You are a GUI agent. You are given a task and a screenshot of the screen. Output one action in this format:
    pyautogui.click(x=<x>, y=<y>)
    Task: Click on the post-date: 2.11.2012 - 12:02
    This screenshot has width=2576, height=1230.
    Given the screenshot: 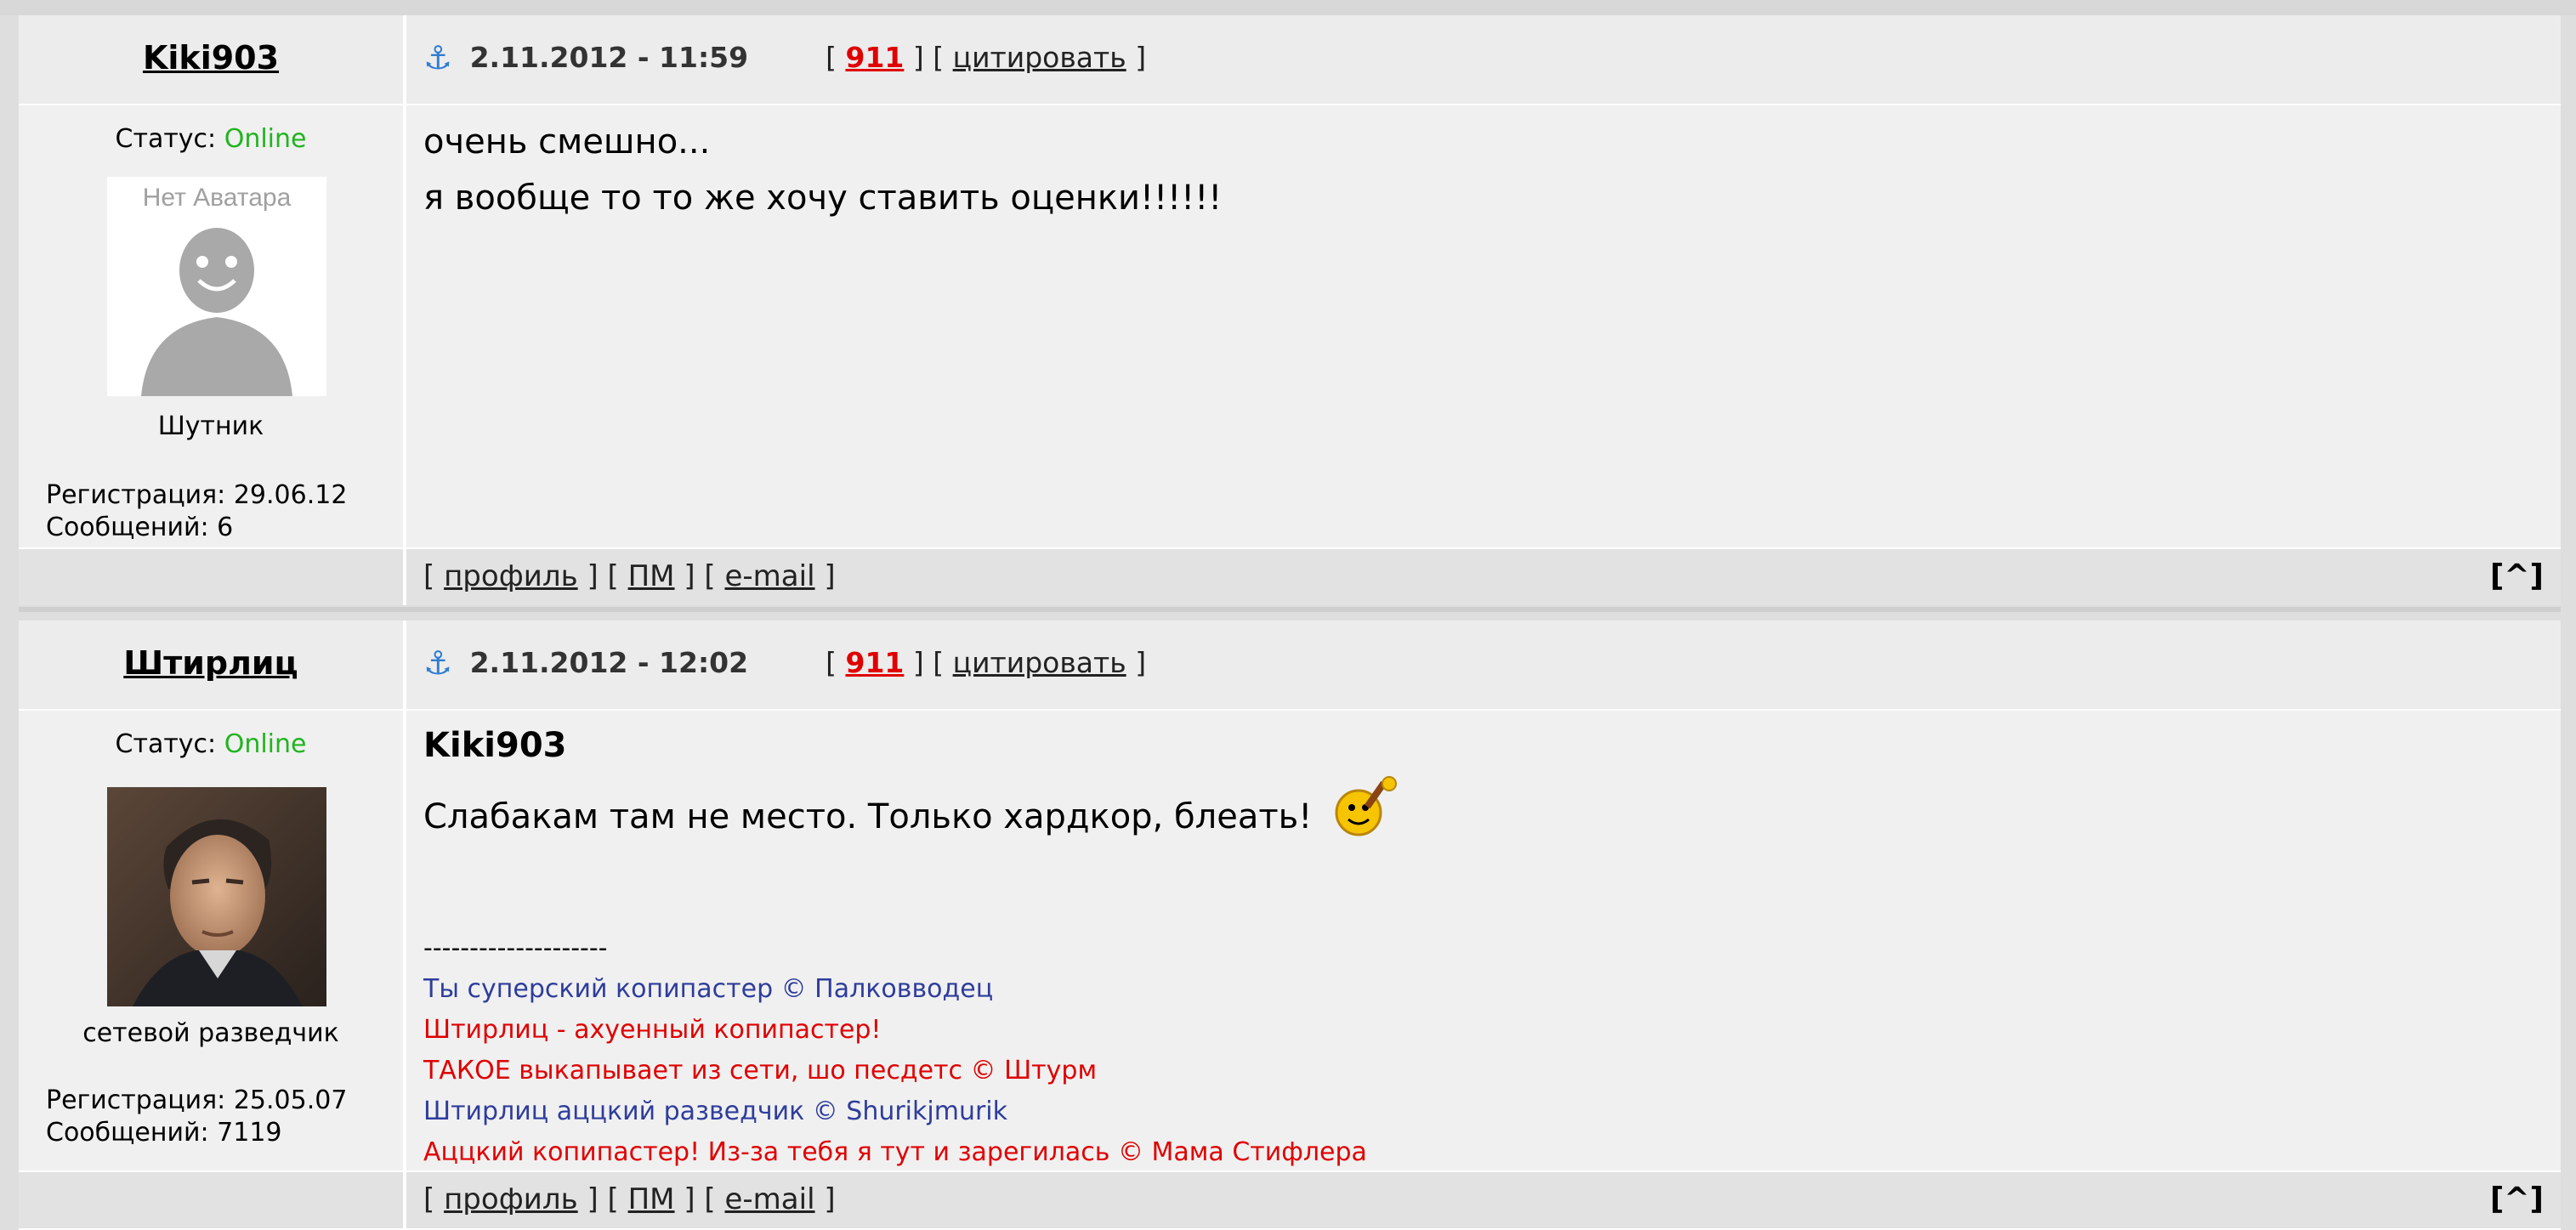 What is the action you would take?
    pyautogui.click(x=609, y=663)
    